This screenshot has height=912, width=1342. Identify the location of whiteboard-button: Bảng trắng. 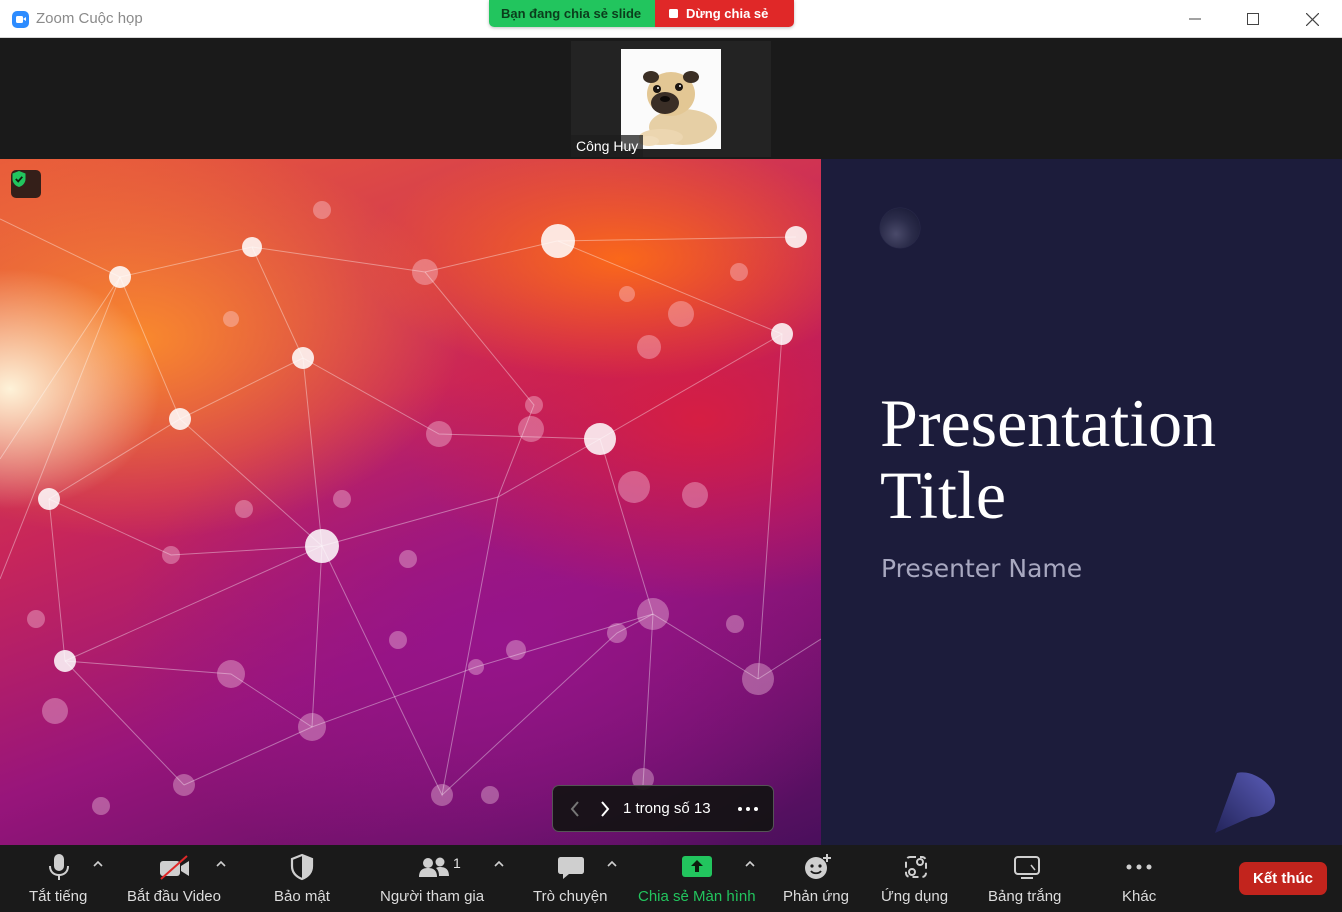
(1027, 878).